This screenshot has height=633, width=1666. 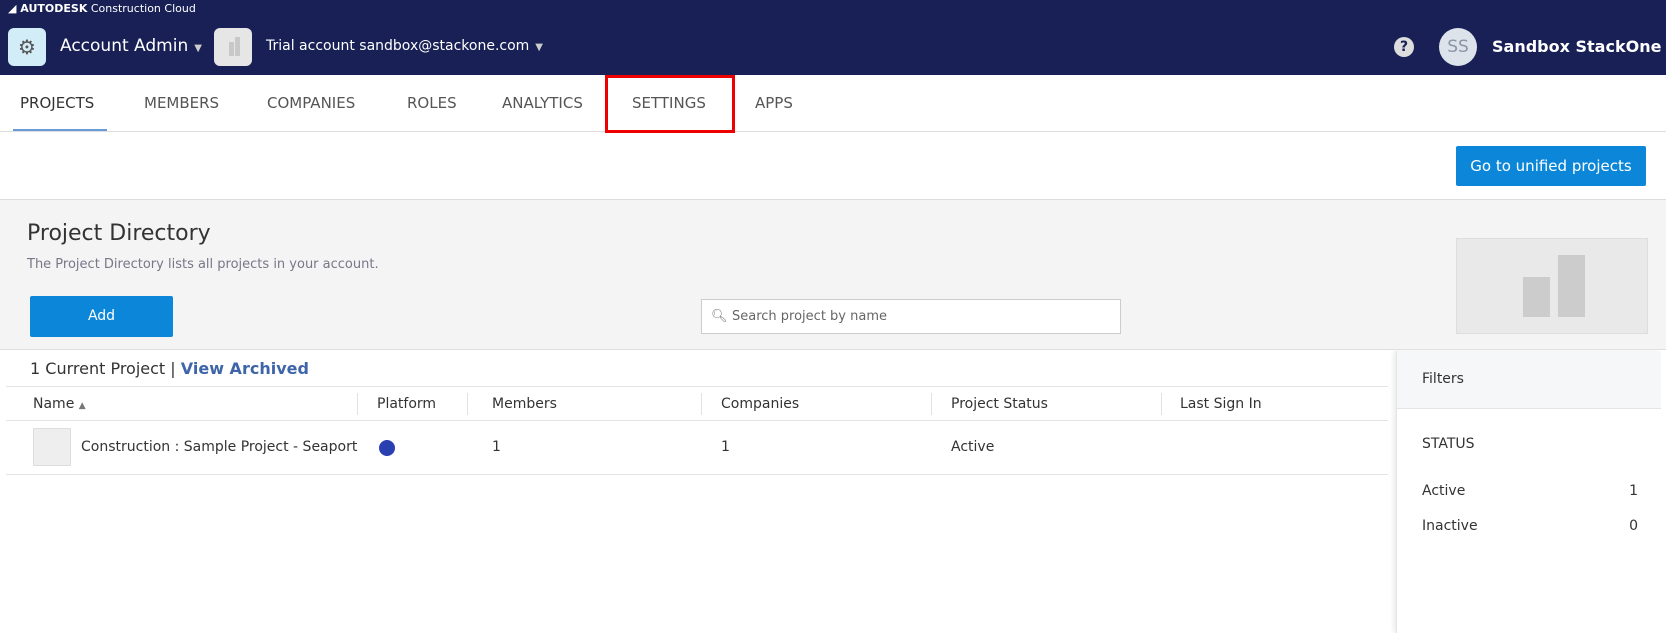 I want to click on user-menu: Sandbox StackOne▼, so click(x=1579, y=46).